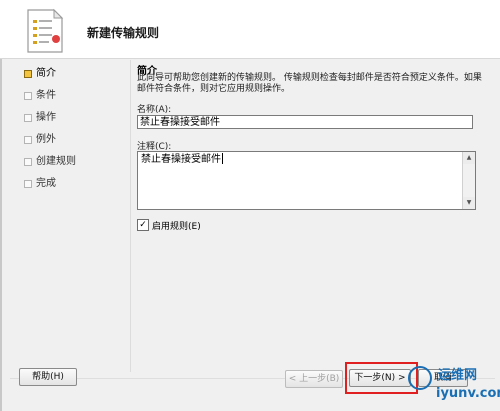  I want to click on dialog-title: 新建传输规则, so click(123, 33).